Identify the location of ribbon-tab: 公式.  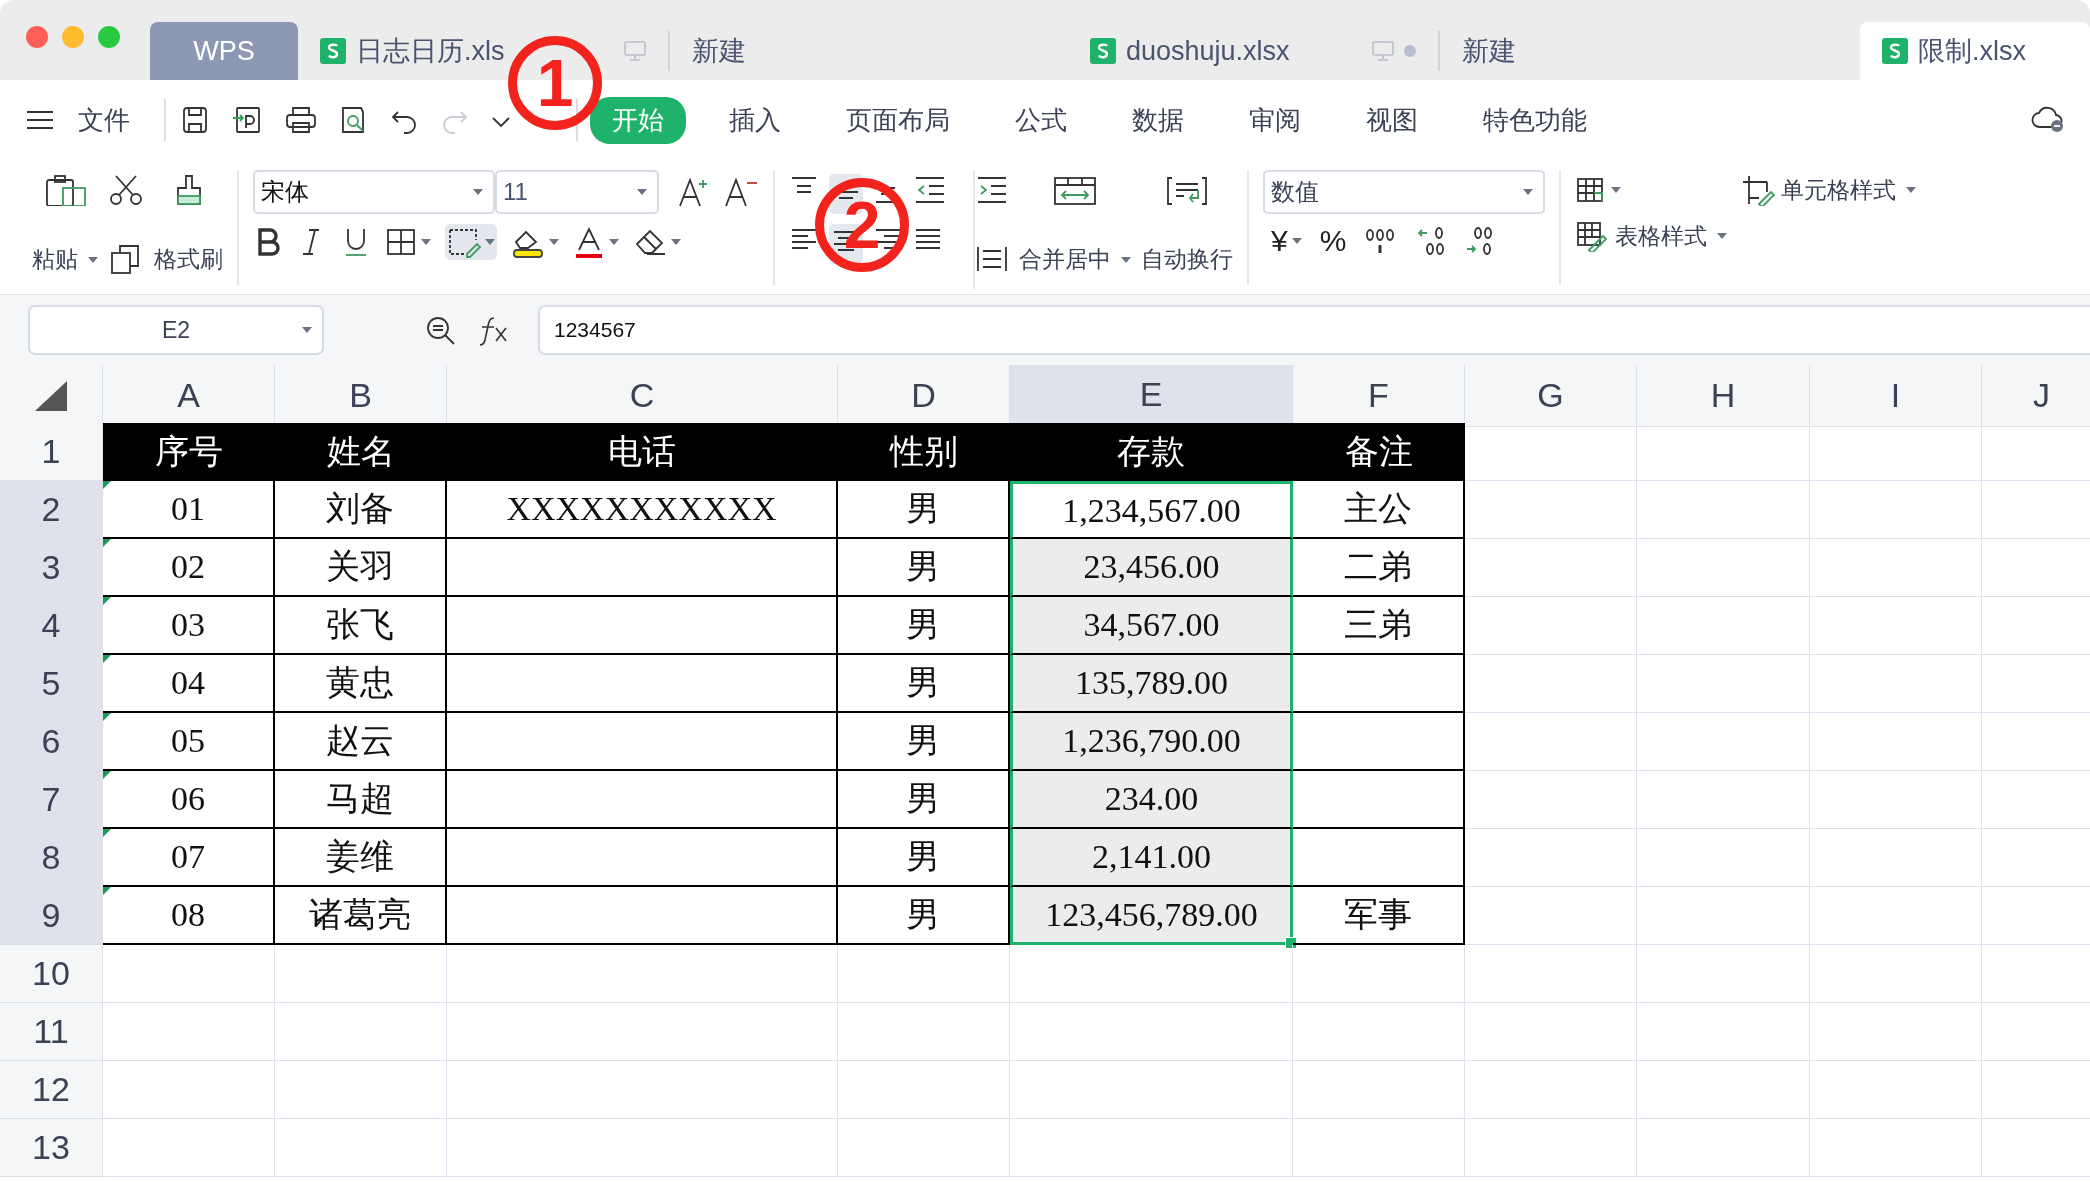
(1041, 120).